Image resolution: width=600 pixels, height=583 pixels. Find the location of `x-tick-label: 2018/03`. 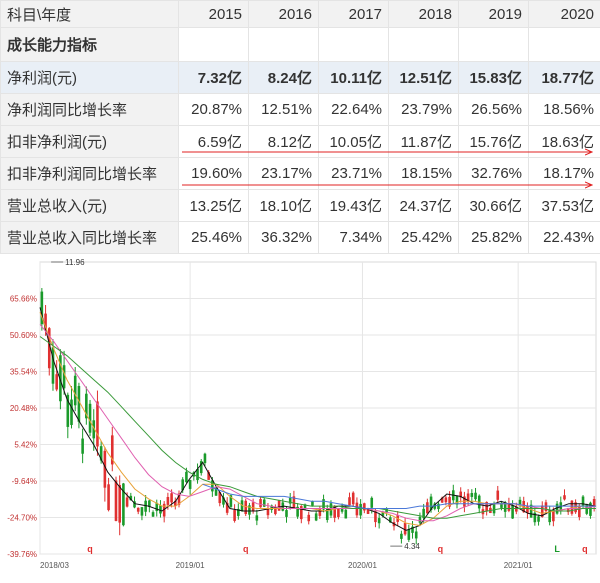

x-tick-label: 2018/03 is located at coordinates (54, 565).